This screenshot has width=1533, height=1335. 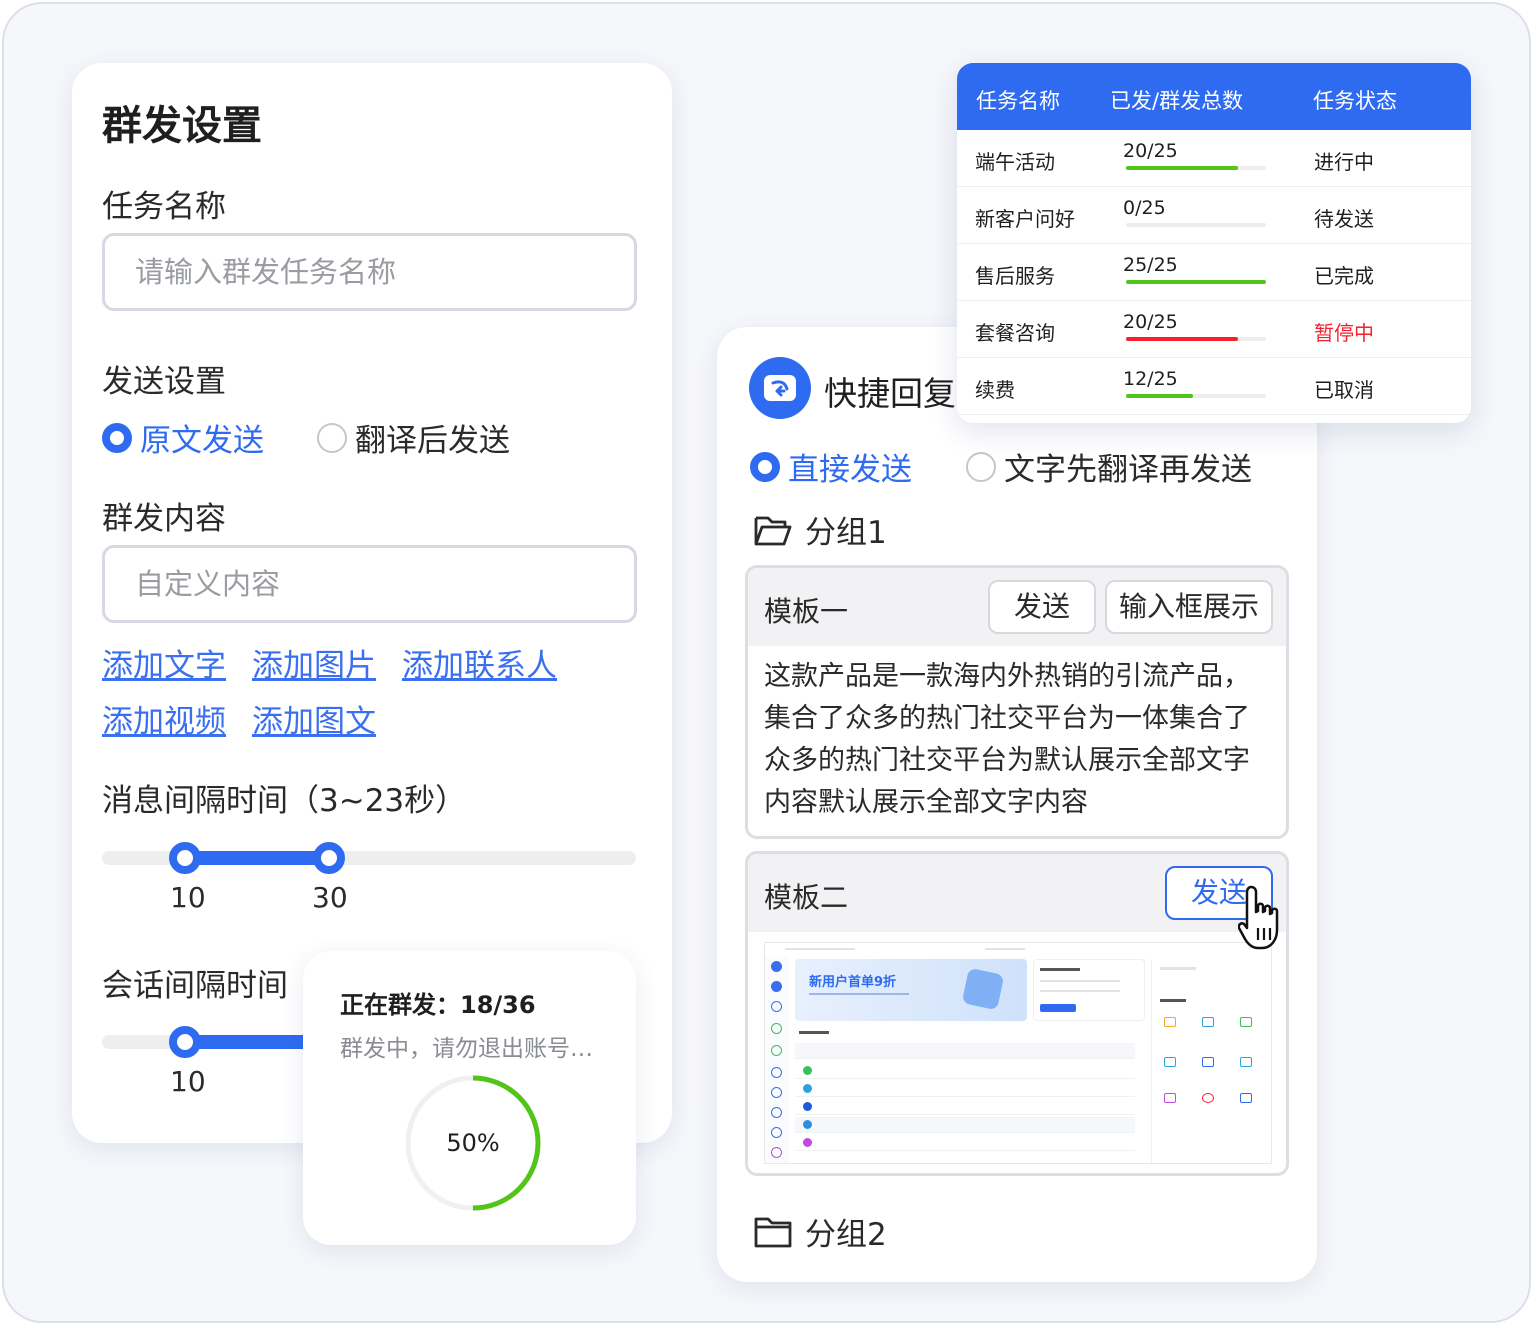 What do you see at coordinates (164, 718) in the screenshot?
I see `add-video-link: 添加视频` at bounding box center [164, 718].